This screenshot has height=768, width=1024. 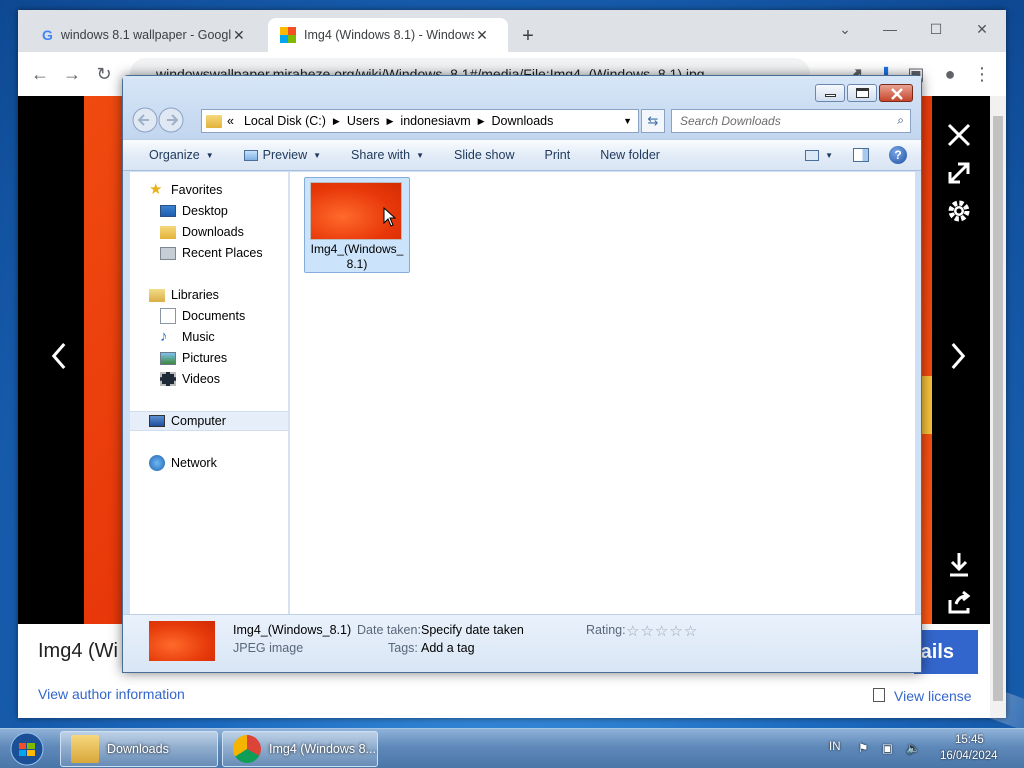 What do you see at coordinates (890, 29) in the screenshot?
I see `minimize-button: —` at bounding box center [890, 29].